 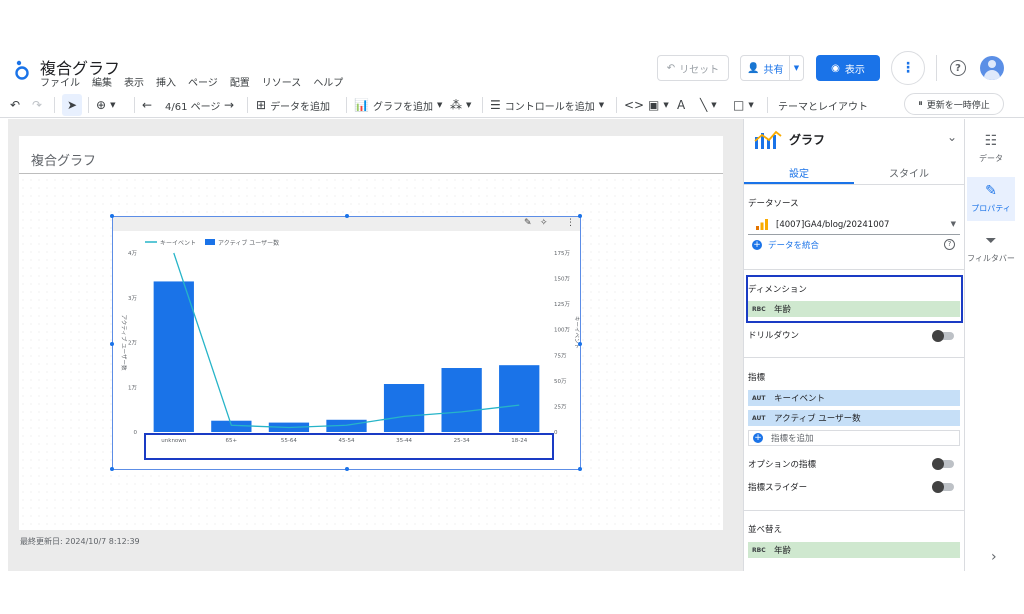 What do you see at coordinates (570, 223) in the screenshot?
I see `chart-more-icon: ⋮` at bounding box center [570, 223].